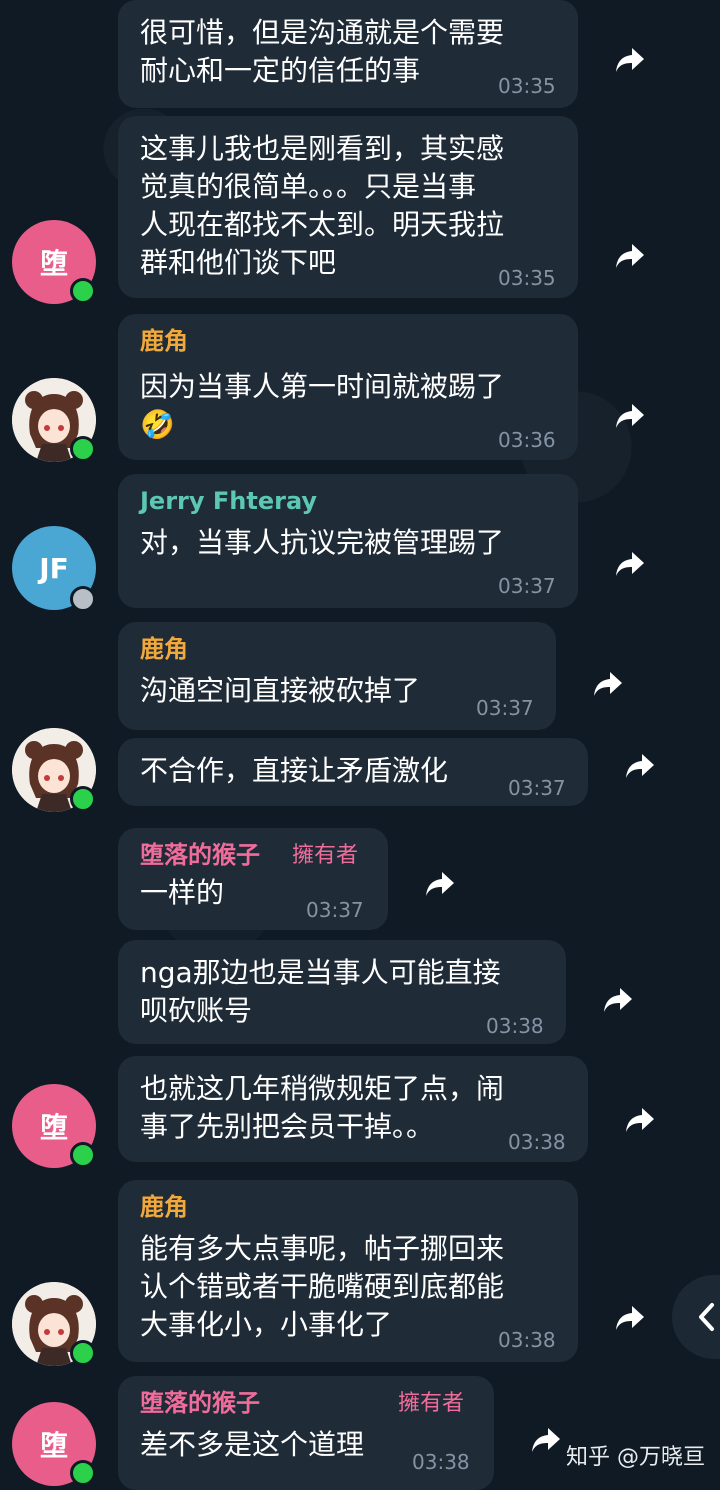 This screenshot has width=720, height=1490. Describe the element at coordinates (294, 770) in the screenshot. I see `message-text: 不合作，直接让矛盾激化` at that location.